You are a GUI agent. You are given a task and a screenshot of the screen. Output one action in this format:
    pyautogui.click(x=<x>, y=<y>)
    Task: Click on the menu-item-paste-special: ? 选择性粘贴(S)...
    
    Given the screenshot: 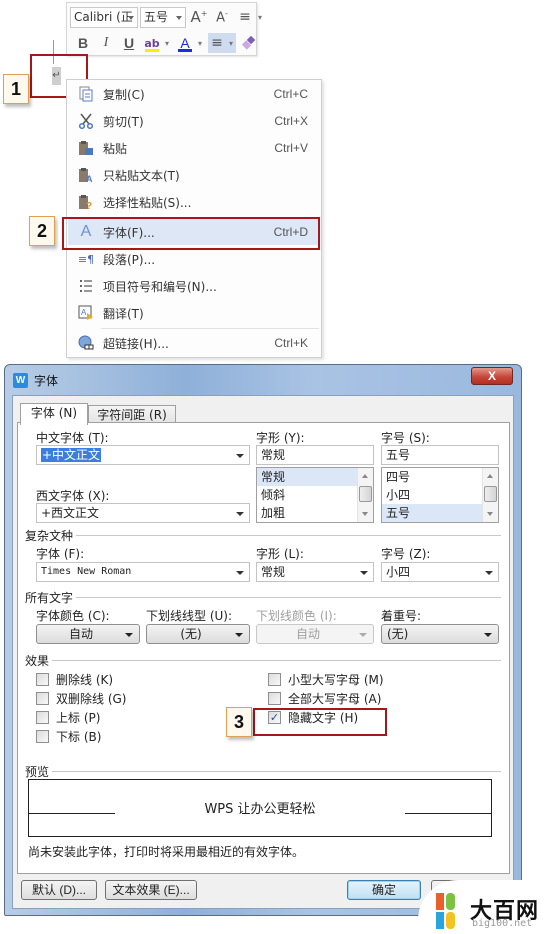 What is the action you would take?
    pyautogui.click(x=194, y=202)
    